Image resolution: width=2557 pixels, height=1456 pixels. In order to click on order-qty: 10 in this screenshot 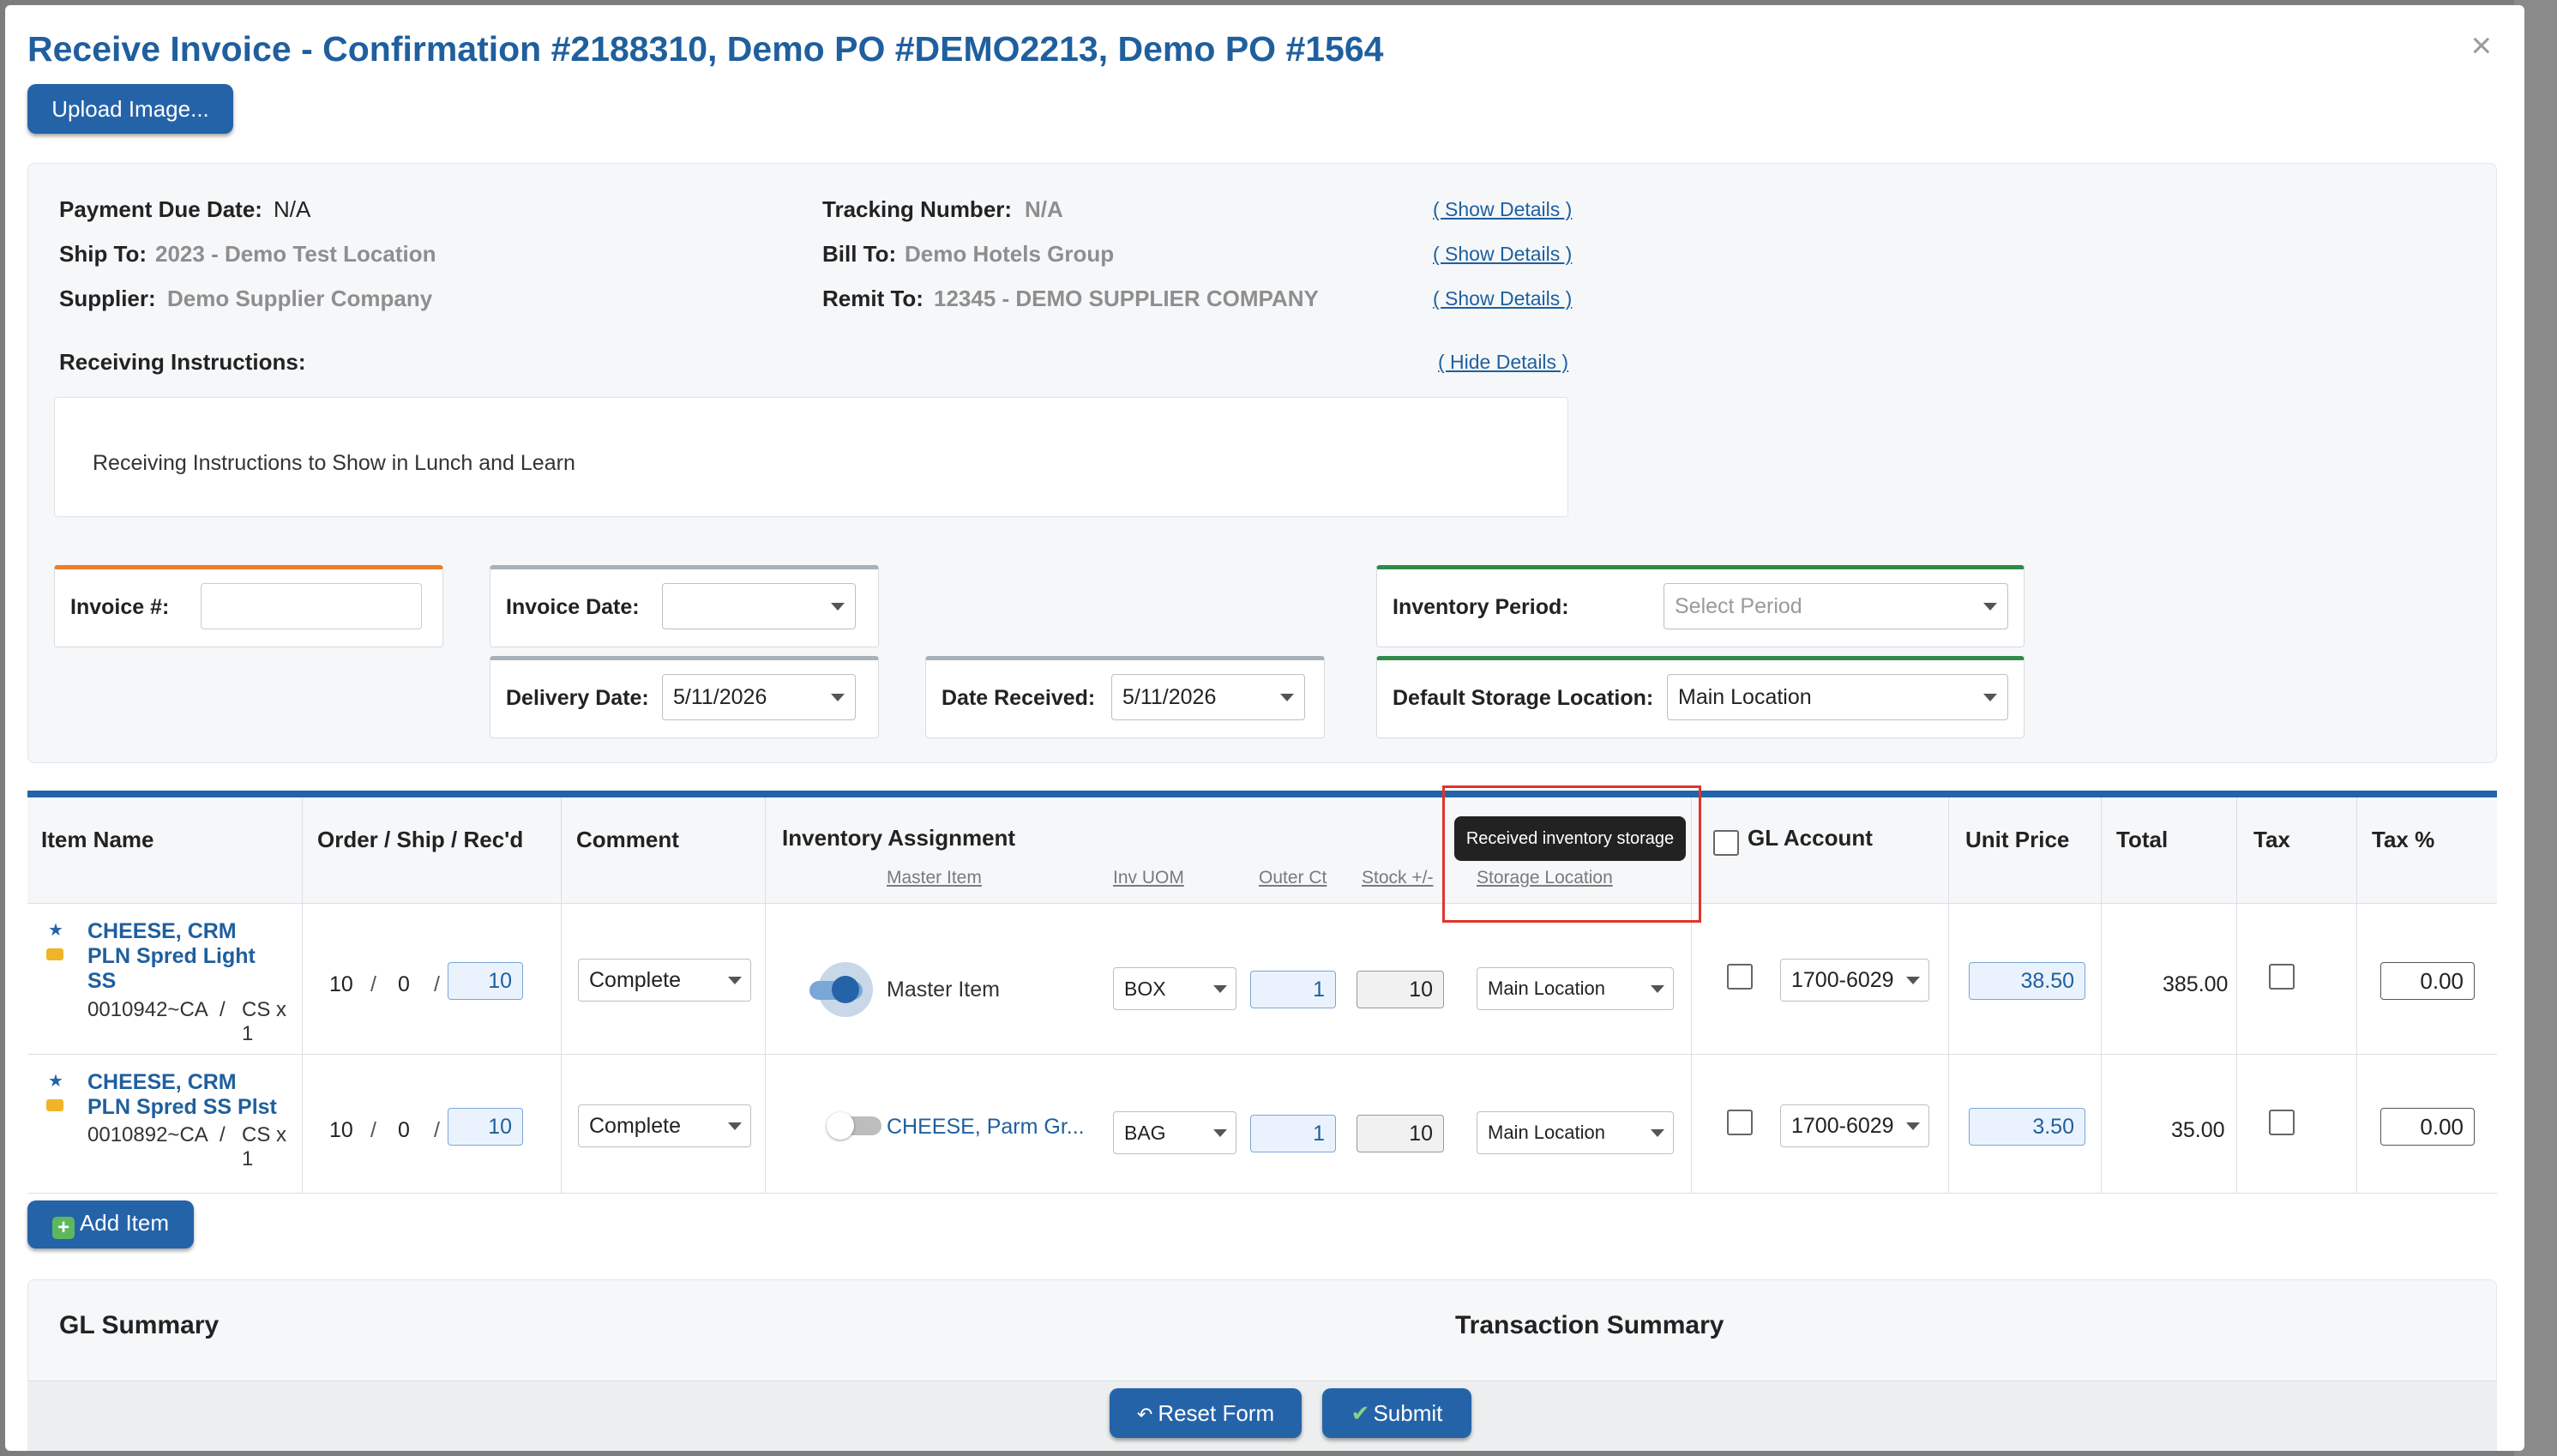, I will do `click(341, 984)`.